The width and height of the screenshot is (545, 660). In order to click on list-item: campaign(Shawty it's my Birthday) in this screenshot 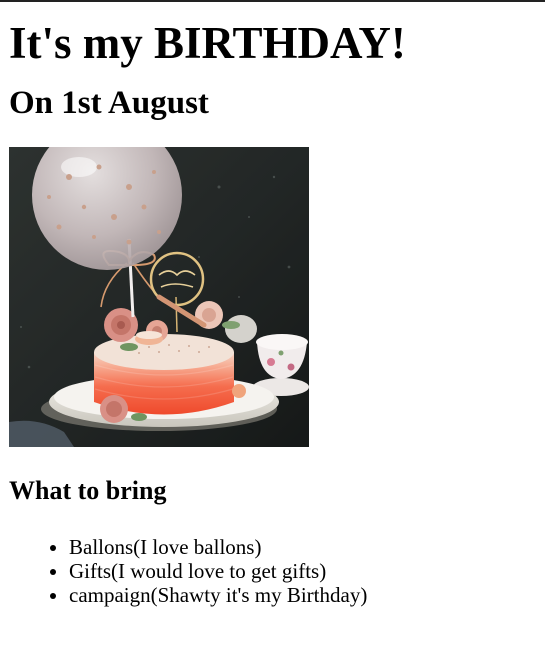, I will do `click(304, 595)`.